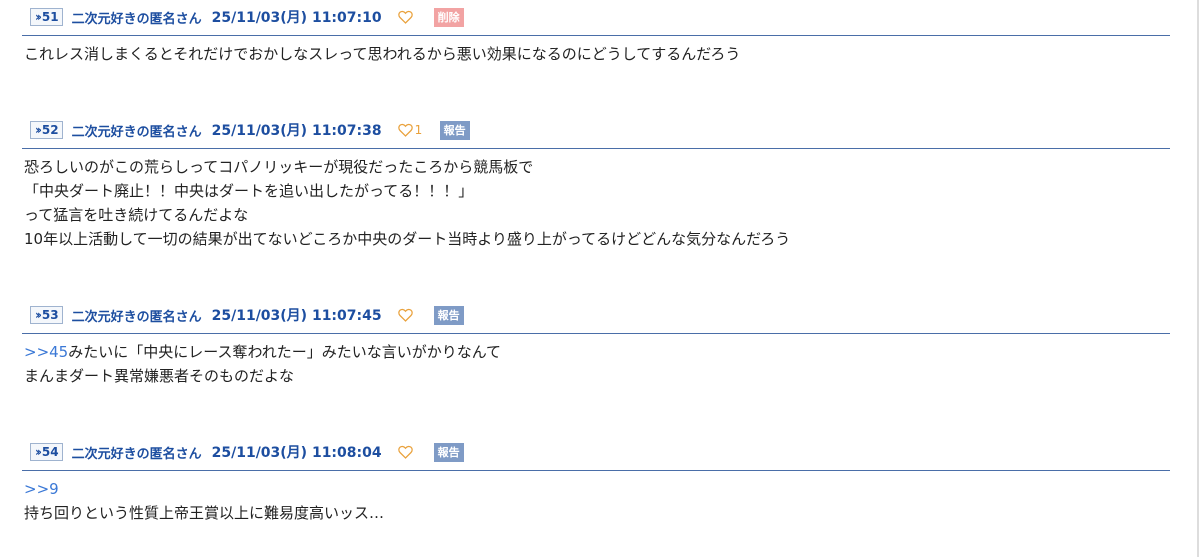 This screenshot has height=557, width=1199. Describe the element at coordinates (50, 130) in the screenshot. I see `res-number: 52` at that location.